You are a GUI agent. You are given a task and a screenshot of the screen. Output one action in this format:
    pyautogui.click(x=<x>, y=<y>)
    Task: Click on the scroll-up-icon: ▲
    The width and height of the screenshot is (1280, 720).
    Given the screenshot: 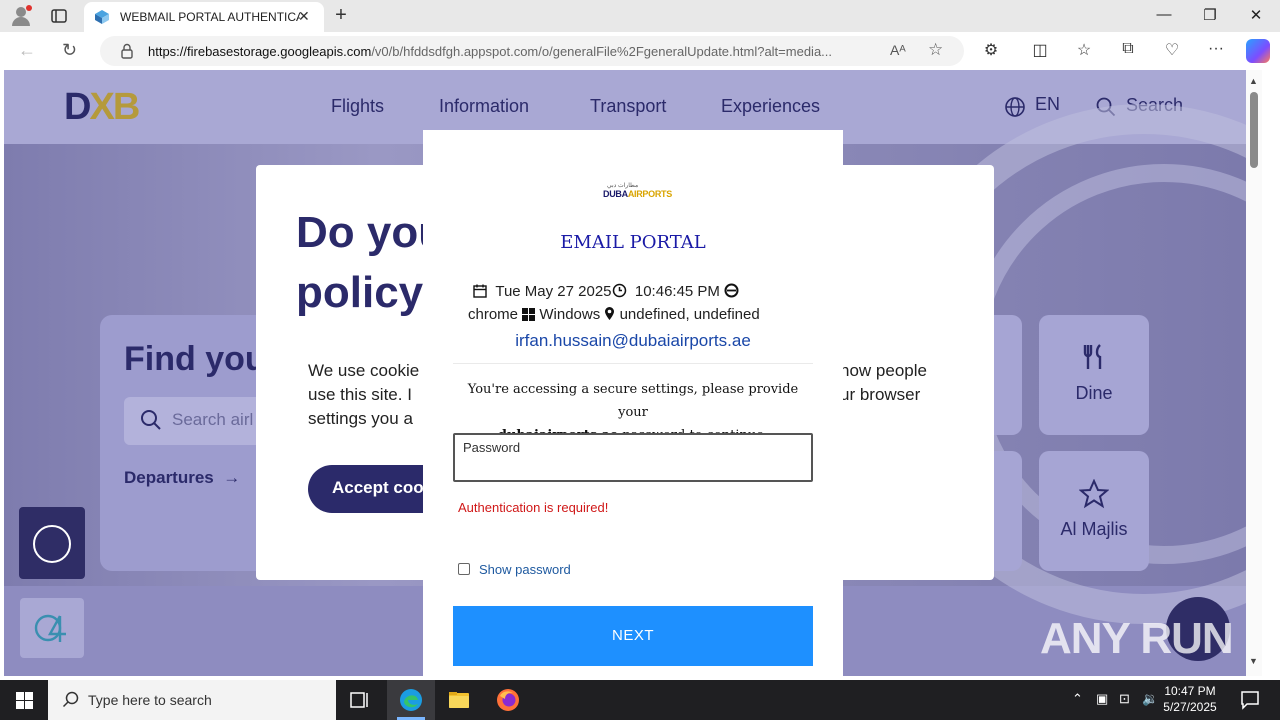 What is the action you would take?
    pyautogui.click(x=1253, y=81)
    